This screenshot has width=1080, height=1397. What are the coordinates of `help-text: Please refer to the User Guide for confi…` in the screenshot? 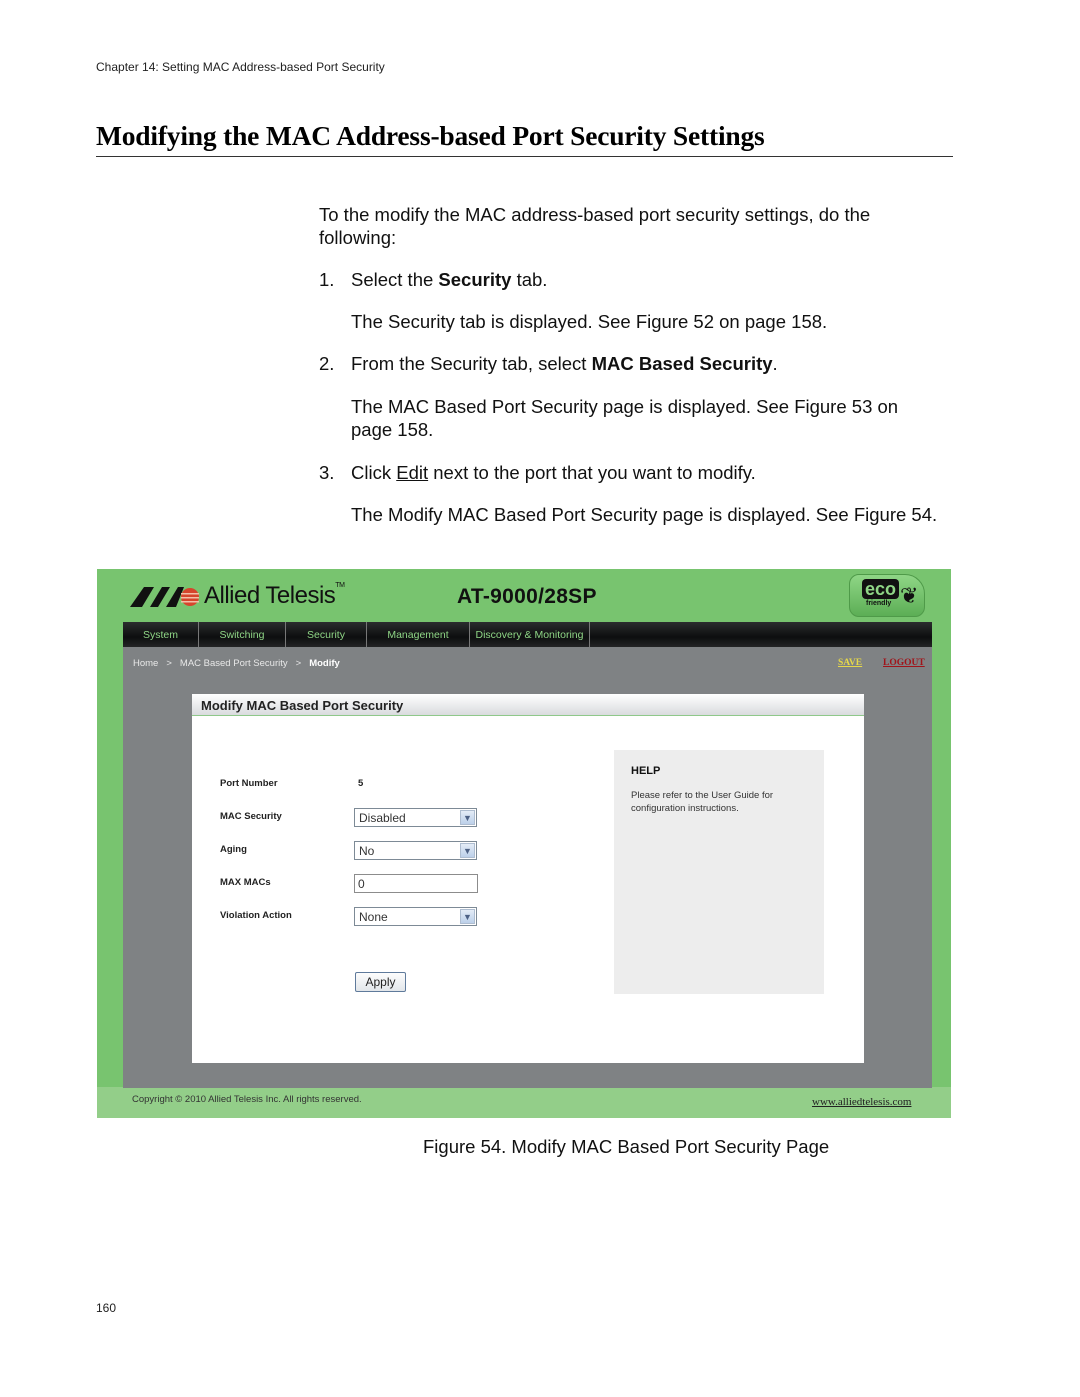 It's located at (702, 802).